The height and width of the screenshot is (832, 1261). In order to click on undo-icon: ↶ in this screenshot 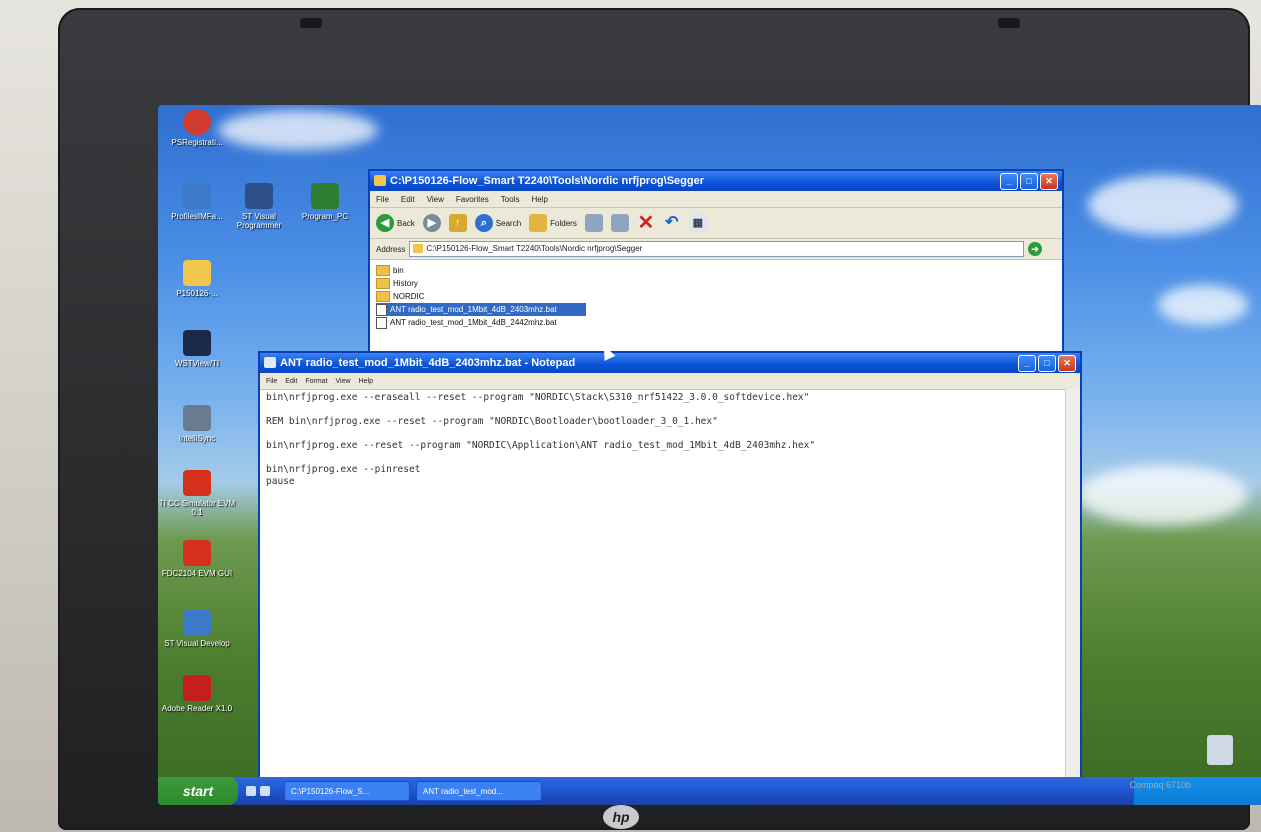, I will do `click(672, 223)`.